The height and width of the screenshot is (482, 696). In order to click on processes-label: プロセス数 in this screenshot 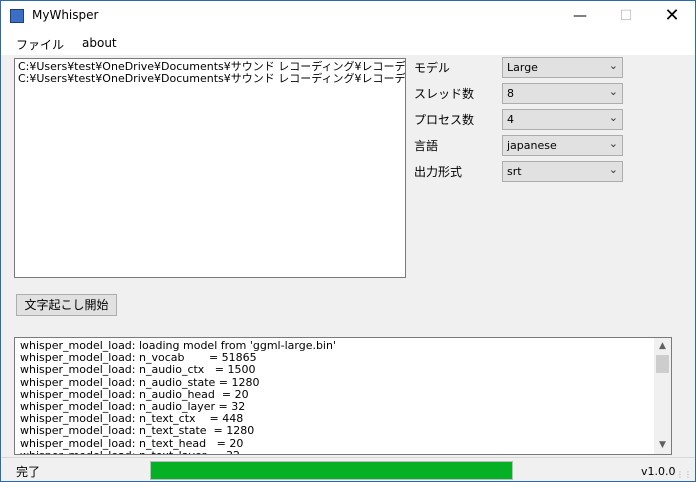, I will do `click(444, 120)`.